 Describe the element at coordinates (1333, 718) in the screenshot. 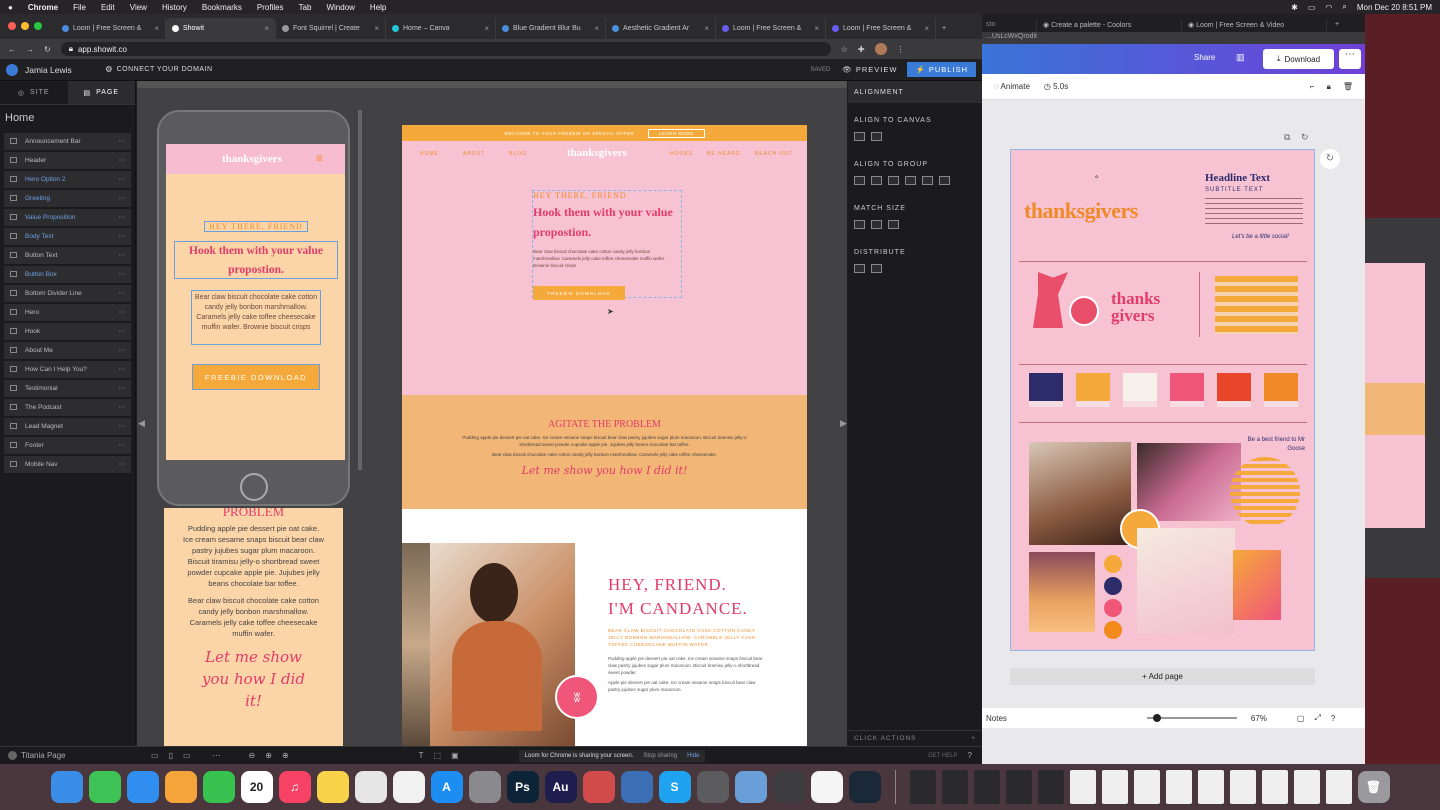

I see `help-icon: ?` at that location.